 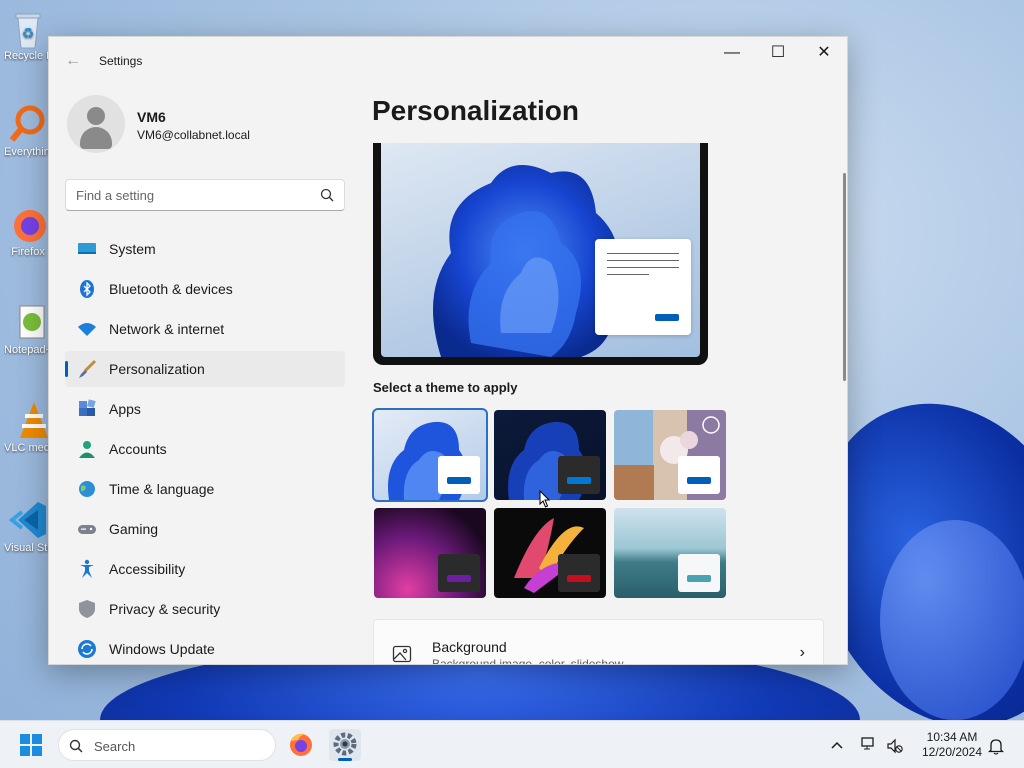 I want to click on recycle-bin-icon: ♻, so click(x=28, y=28).